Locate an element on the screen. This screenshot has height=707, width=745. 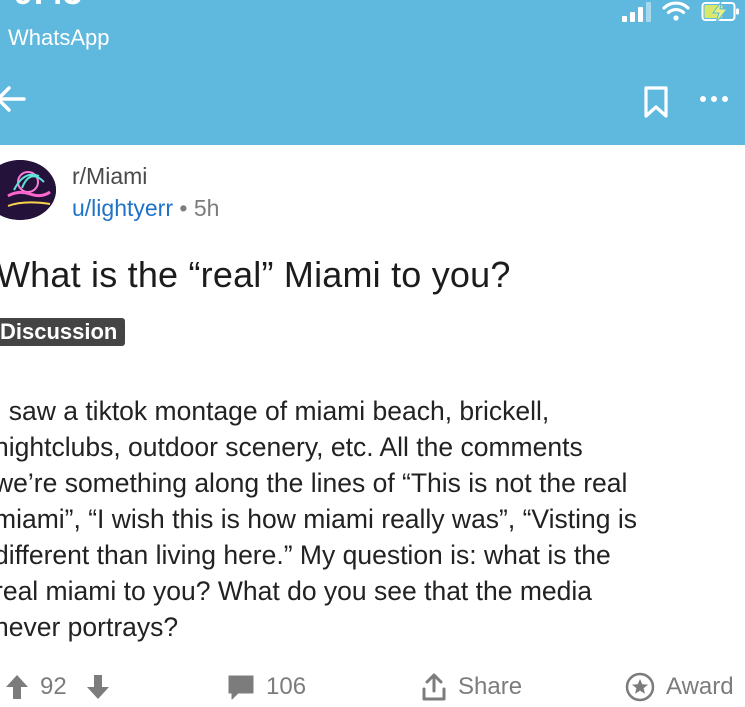
share-icon is located at coordinates (434, 687).